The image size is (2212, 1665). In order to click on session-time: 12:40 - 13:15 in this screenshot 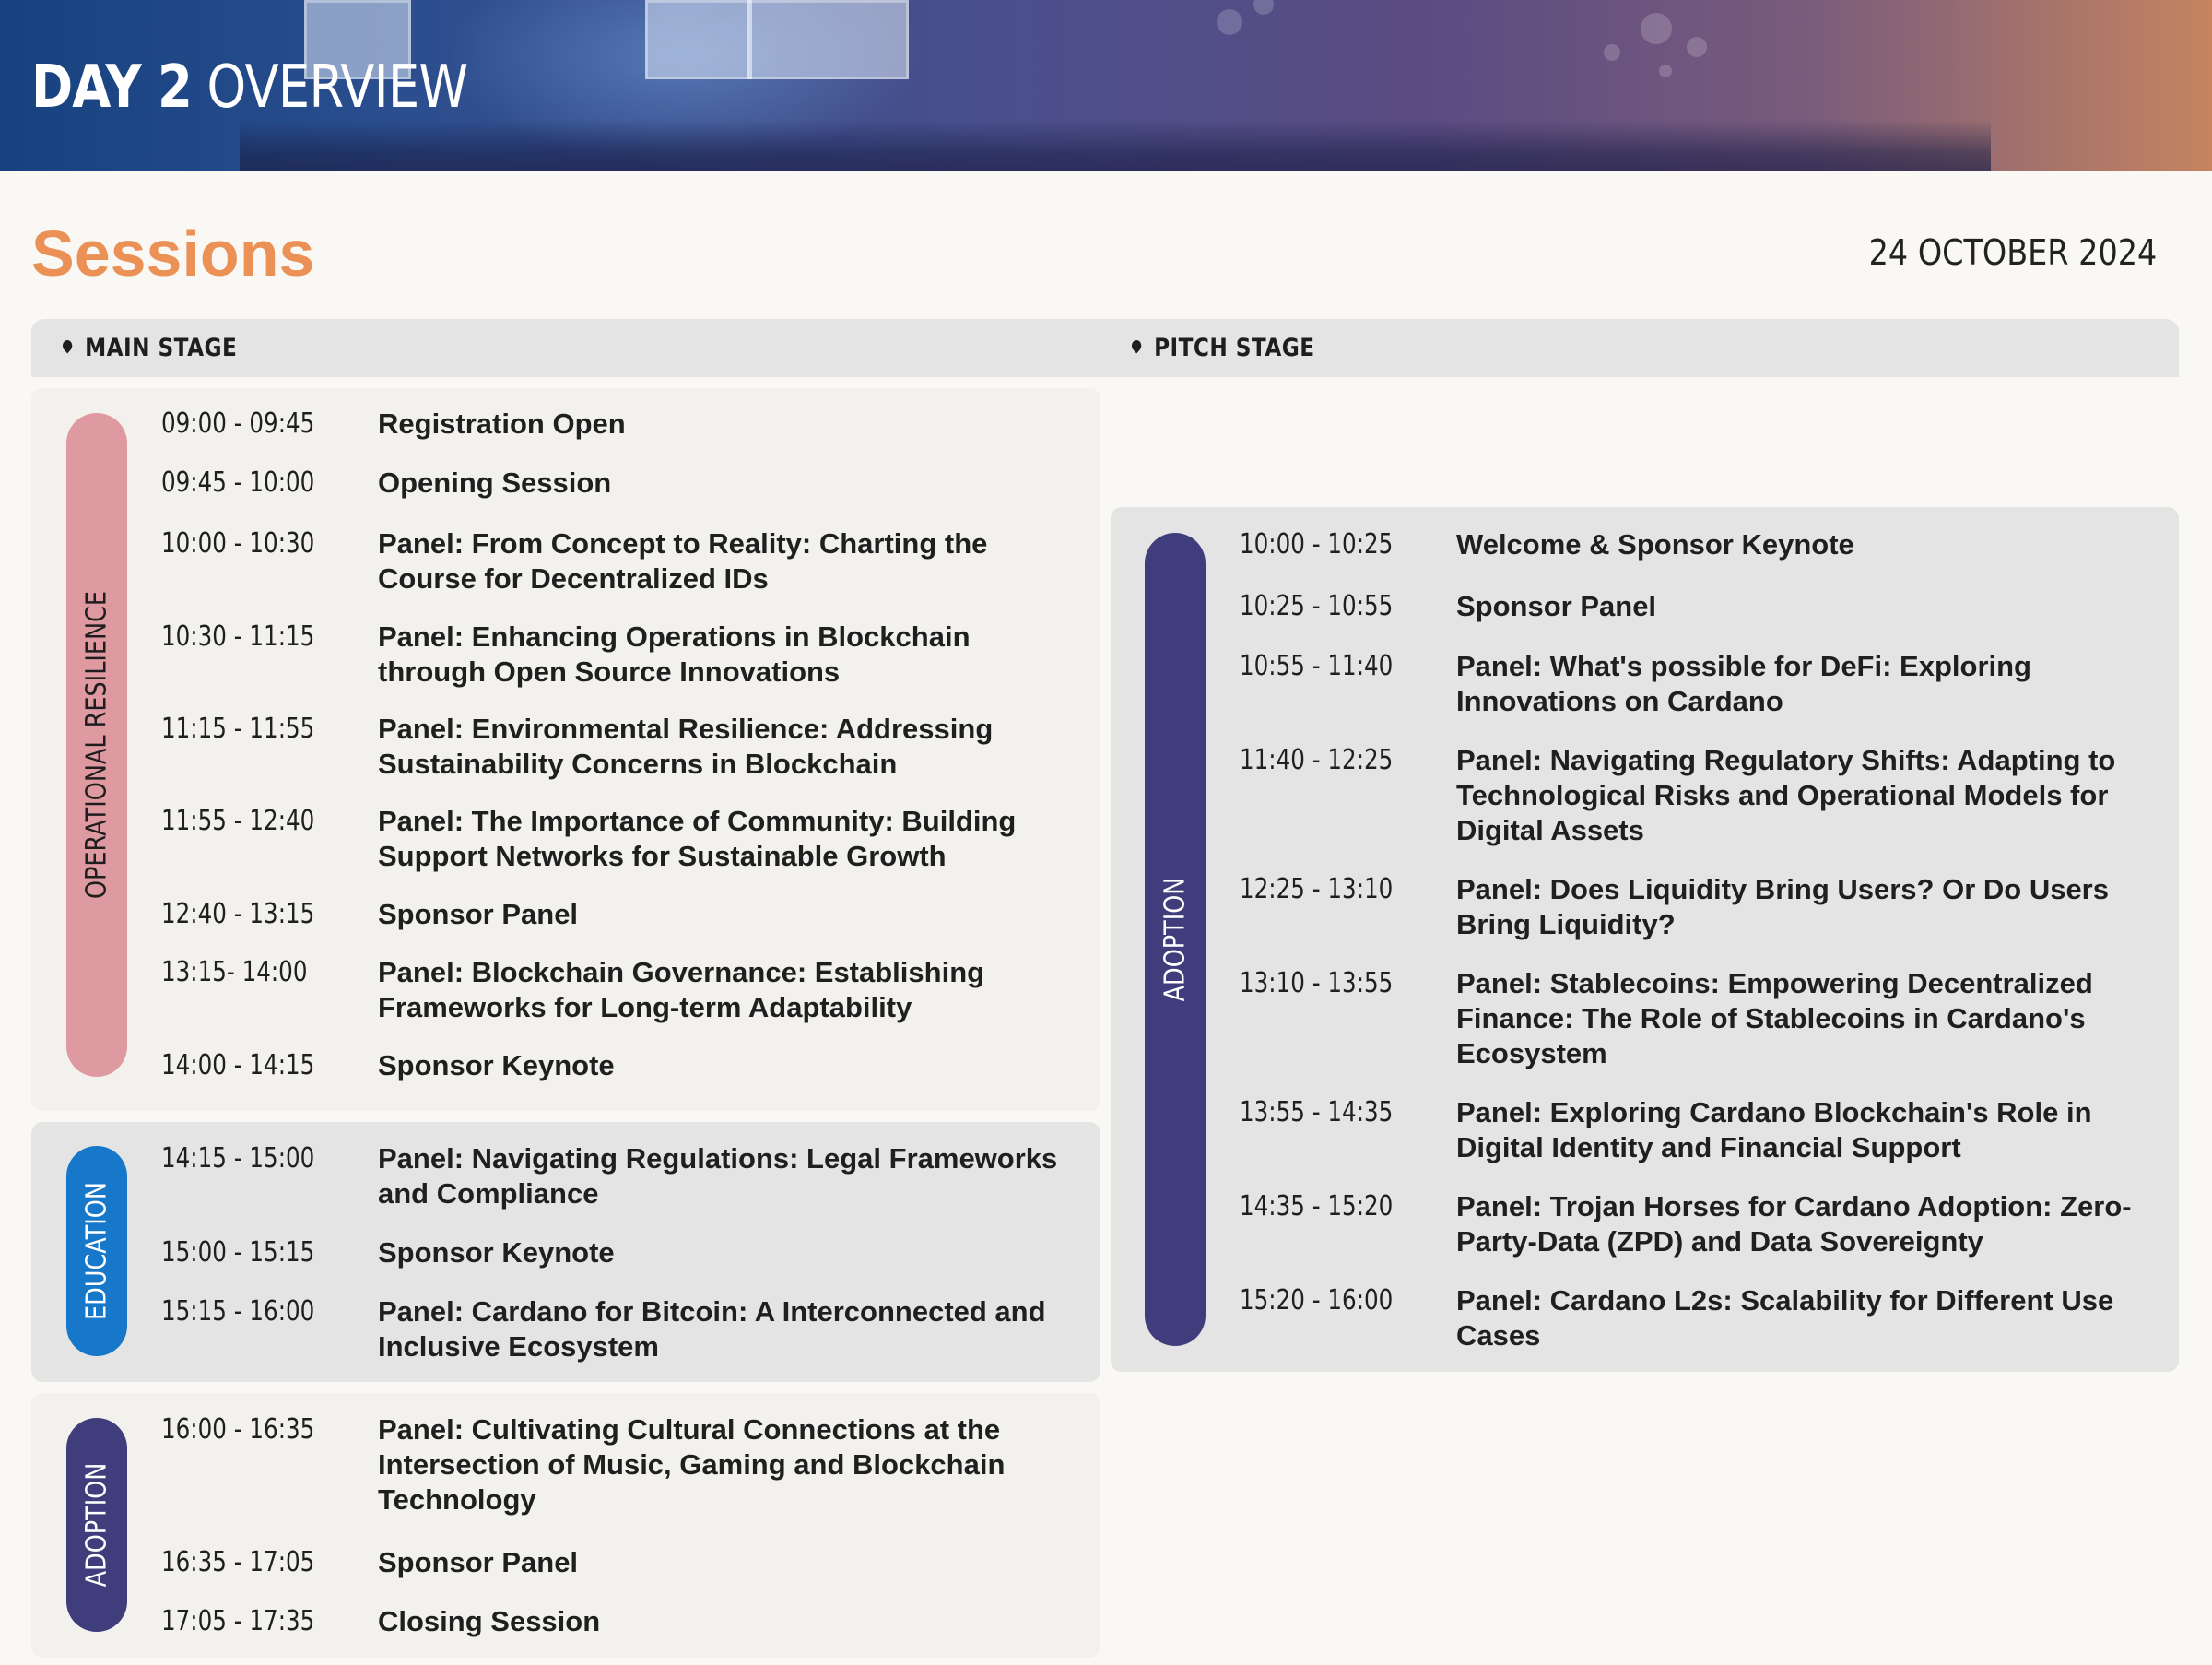, I will do `click(238, 914)`.